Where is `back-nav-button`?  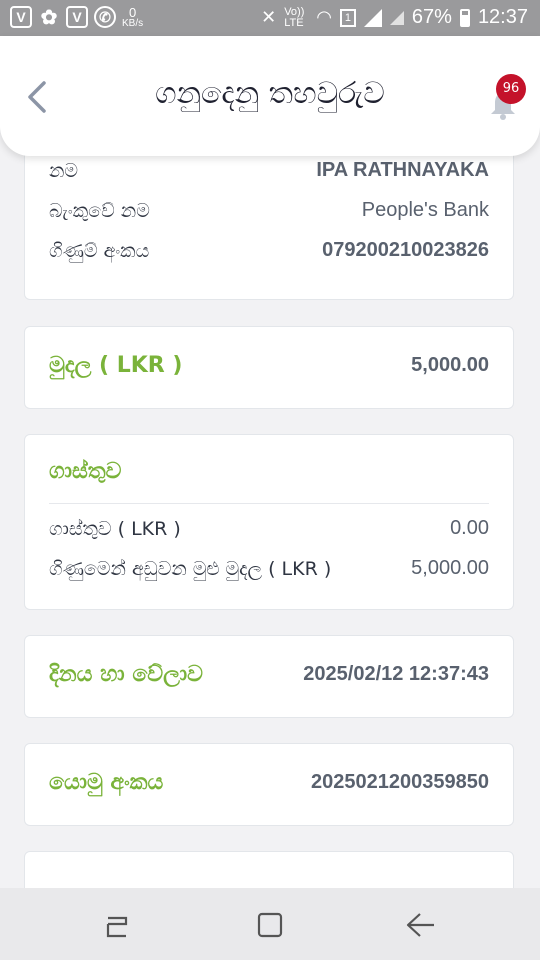
back-nav-button is located at coordinates (422, 926).